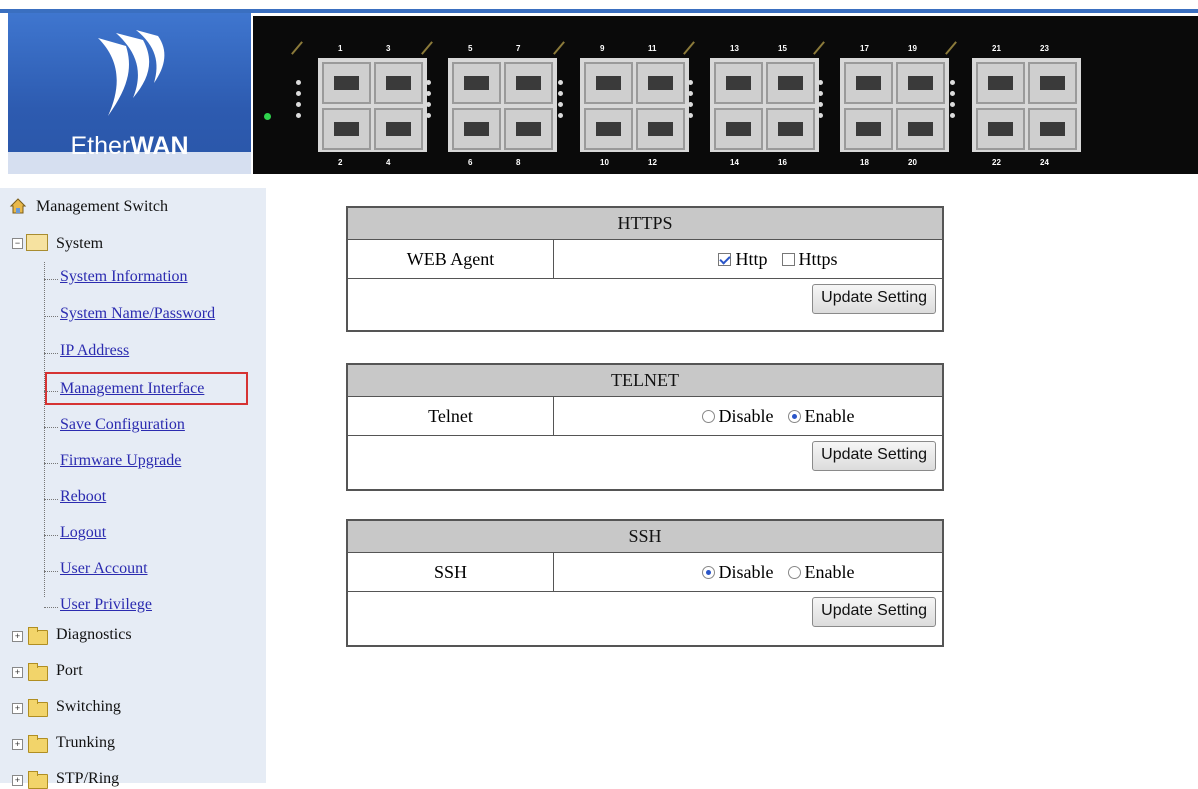 This screenshot has width=1198, height=789. What do you see at coordinates (794, 416) in the screenshot?
I see `telnet-enable-radio` at bounding box center [794, 416].